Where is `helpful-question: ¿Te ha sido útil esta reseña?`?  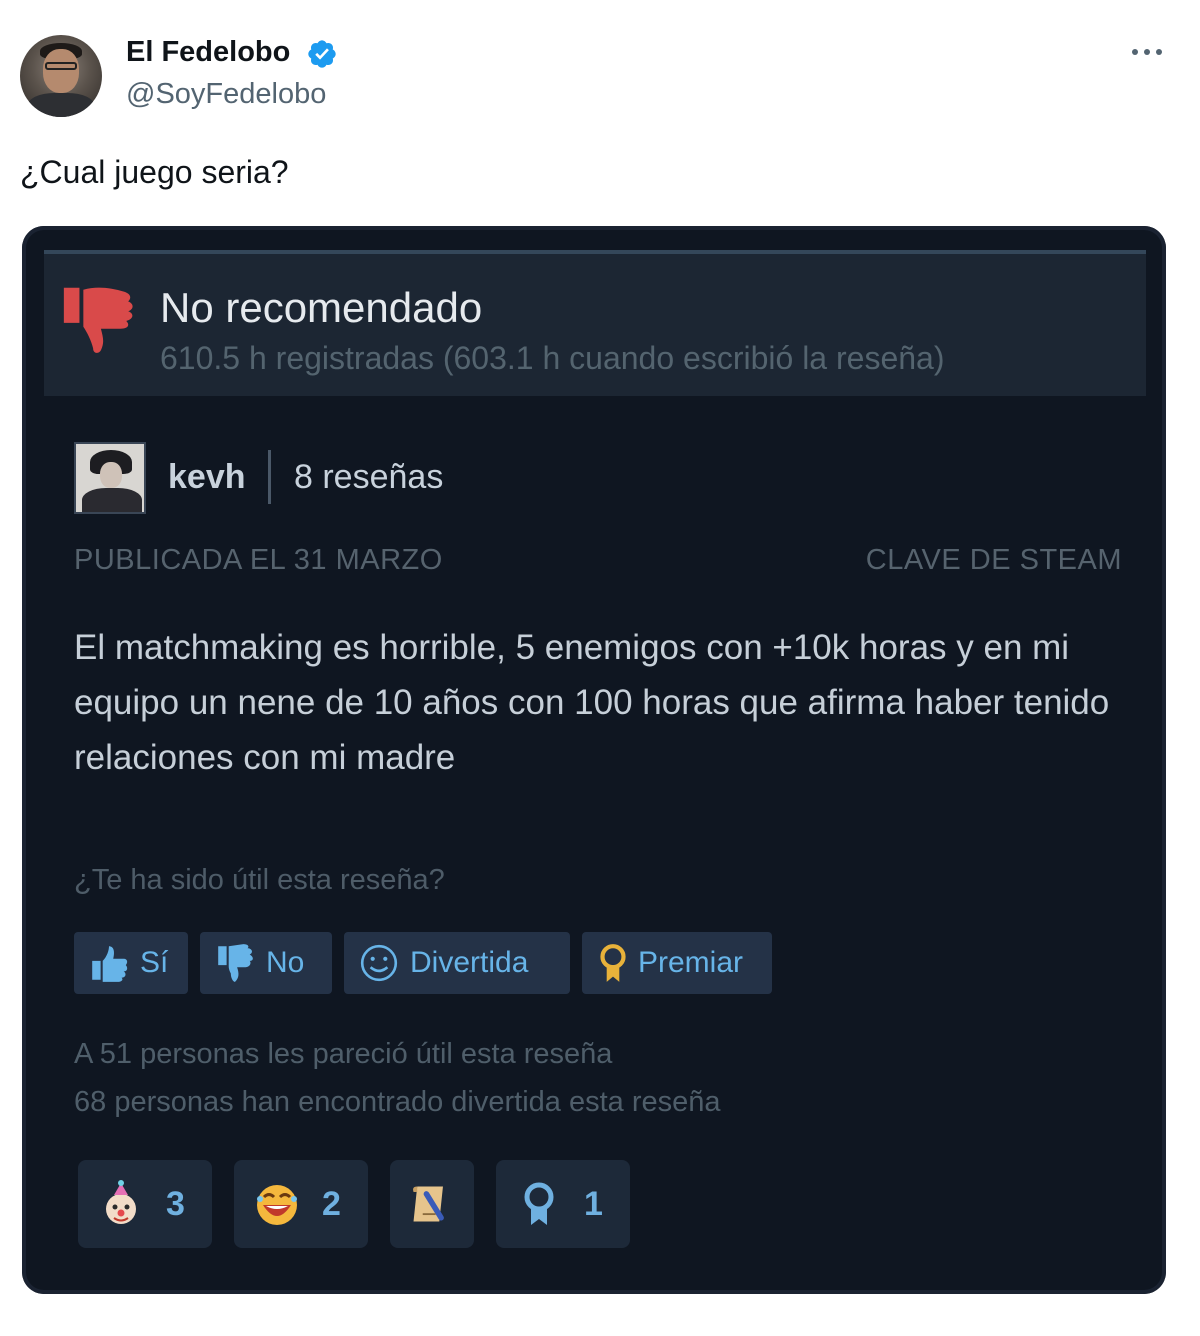
helpful-question: ¿Te ha sido útil esta reseña? is located at coordinates (259, 880).